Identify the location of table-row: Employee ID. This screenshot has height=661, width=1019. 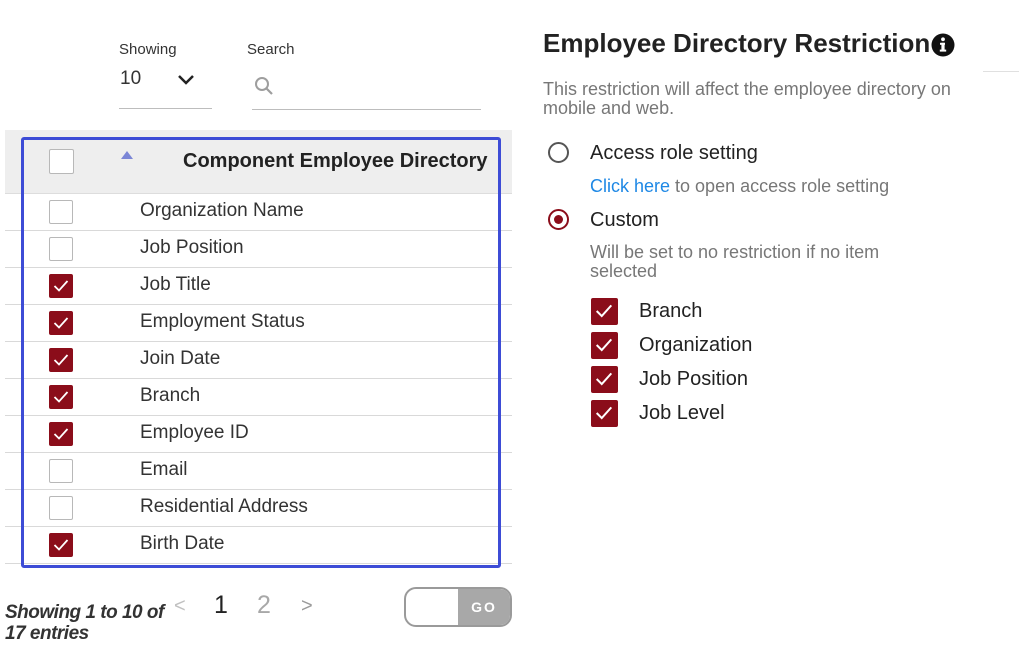
(258, 434).